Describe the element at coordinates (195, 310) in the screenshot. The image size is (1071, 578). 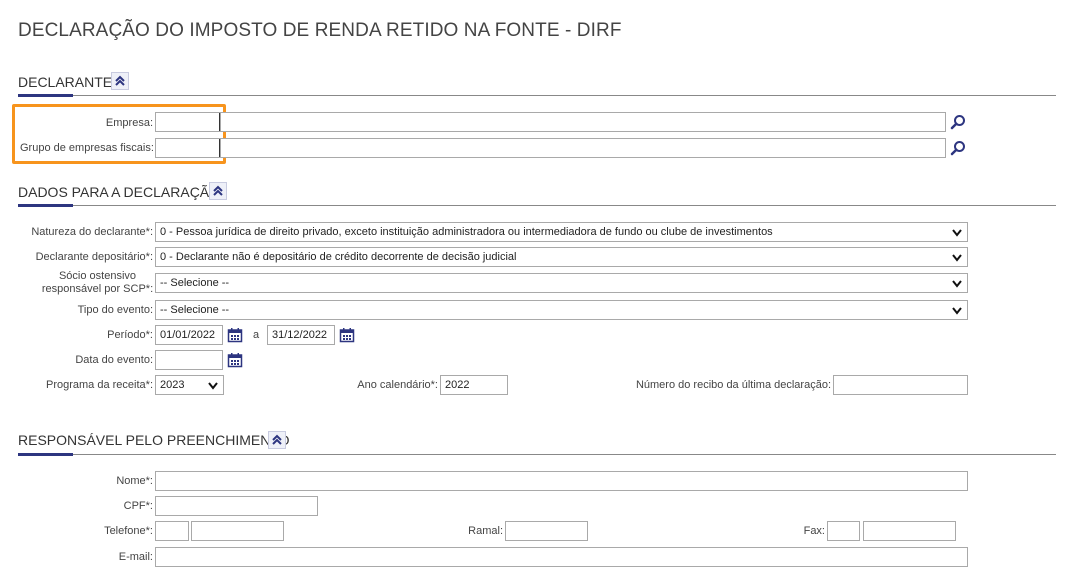
I see `tipo-evento-value: -- Selecione --` at that location.